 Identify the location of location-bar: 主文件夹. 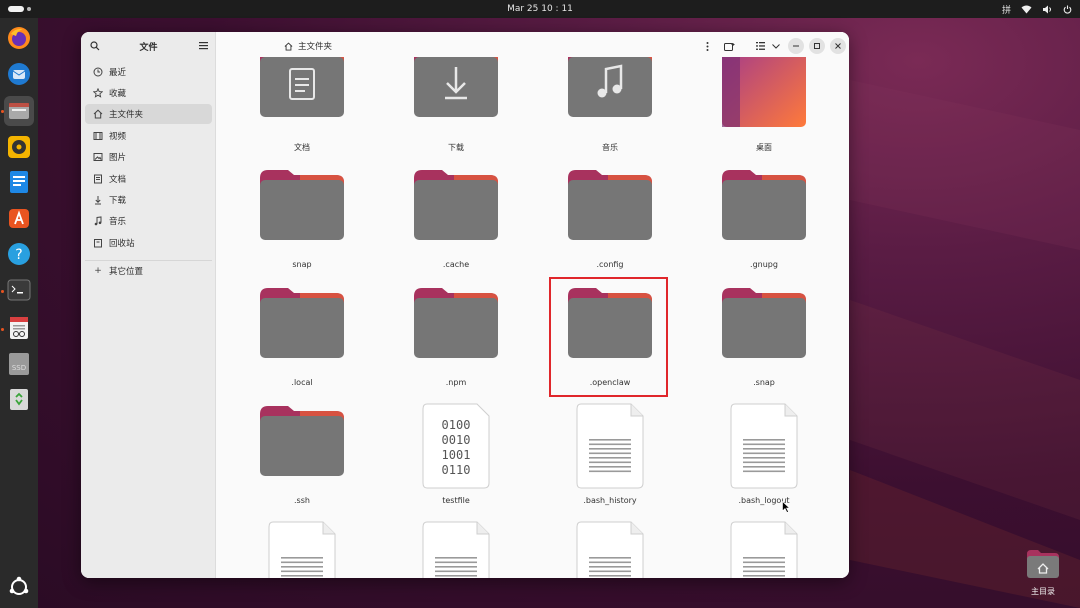
(498, 46).